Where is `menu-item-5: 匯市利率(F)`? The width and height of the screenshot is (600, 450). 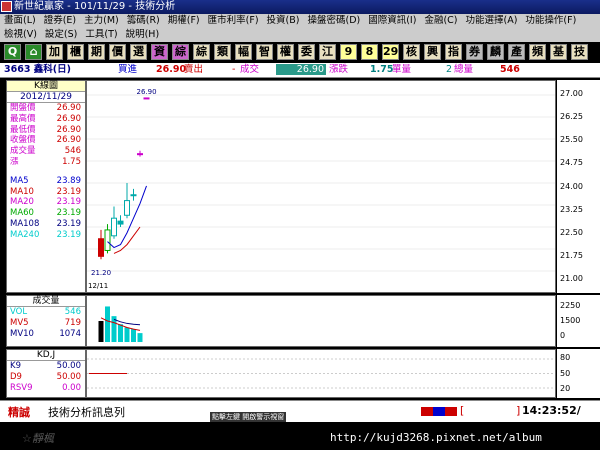 menu-item-5: 匯市利率(F) is located at coordinates (233, 21).